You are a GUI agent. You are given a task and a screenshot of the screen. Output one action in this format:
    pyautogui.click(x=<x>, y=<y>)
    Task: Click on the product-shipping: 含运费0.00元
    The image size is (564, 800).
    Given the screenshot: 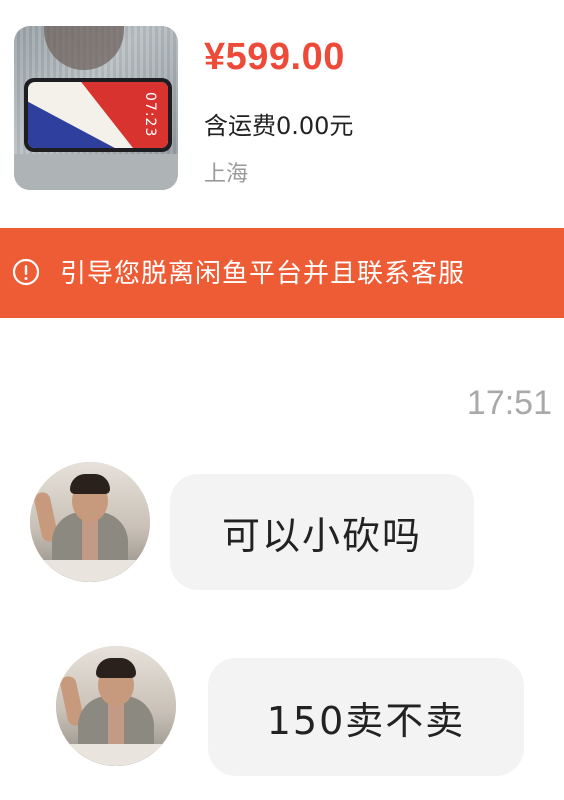 What is the action you would take?
    pyautogui.click(x=279, y=126)
    